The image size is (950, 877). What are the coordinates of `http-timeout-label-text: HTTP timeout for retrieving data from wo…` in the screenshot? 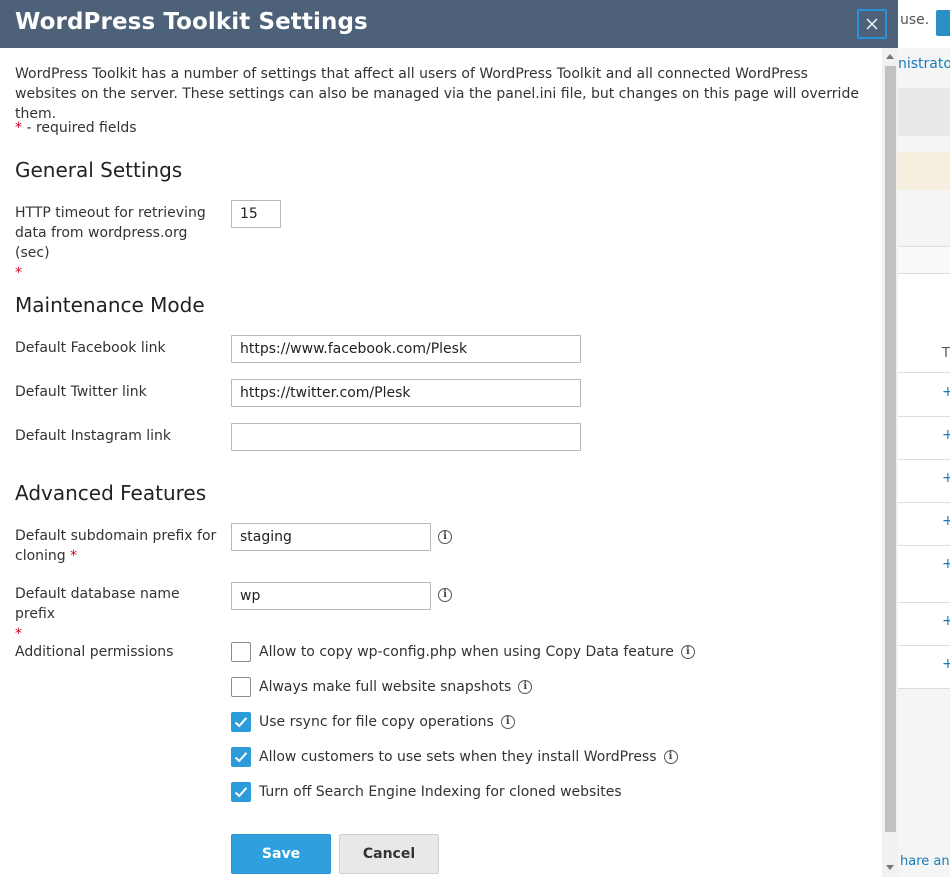 It's located at (110, 233).